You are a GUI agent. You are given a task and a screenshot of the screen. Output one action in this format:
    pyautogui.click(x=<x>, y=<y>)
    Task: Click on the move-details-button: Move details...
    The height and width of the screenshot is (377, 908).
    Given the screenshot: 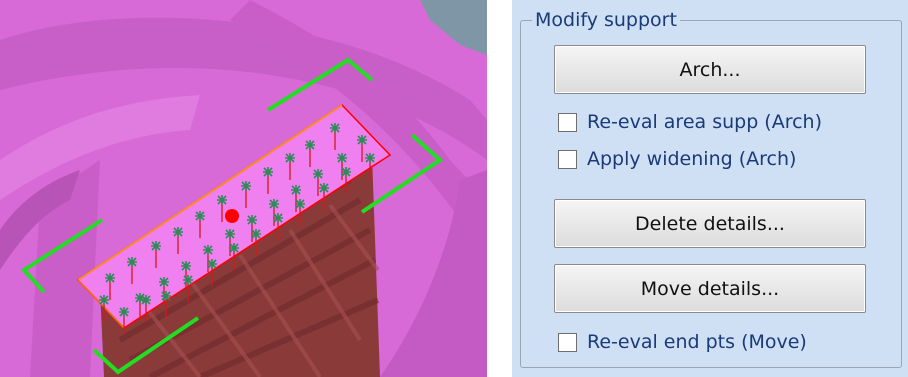 What is the action you would take?
    pyautogui.click(x=710, y=288)
    